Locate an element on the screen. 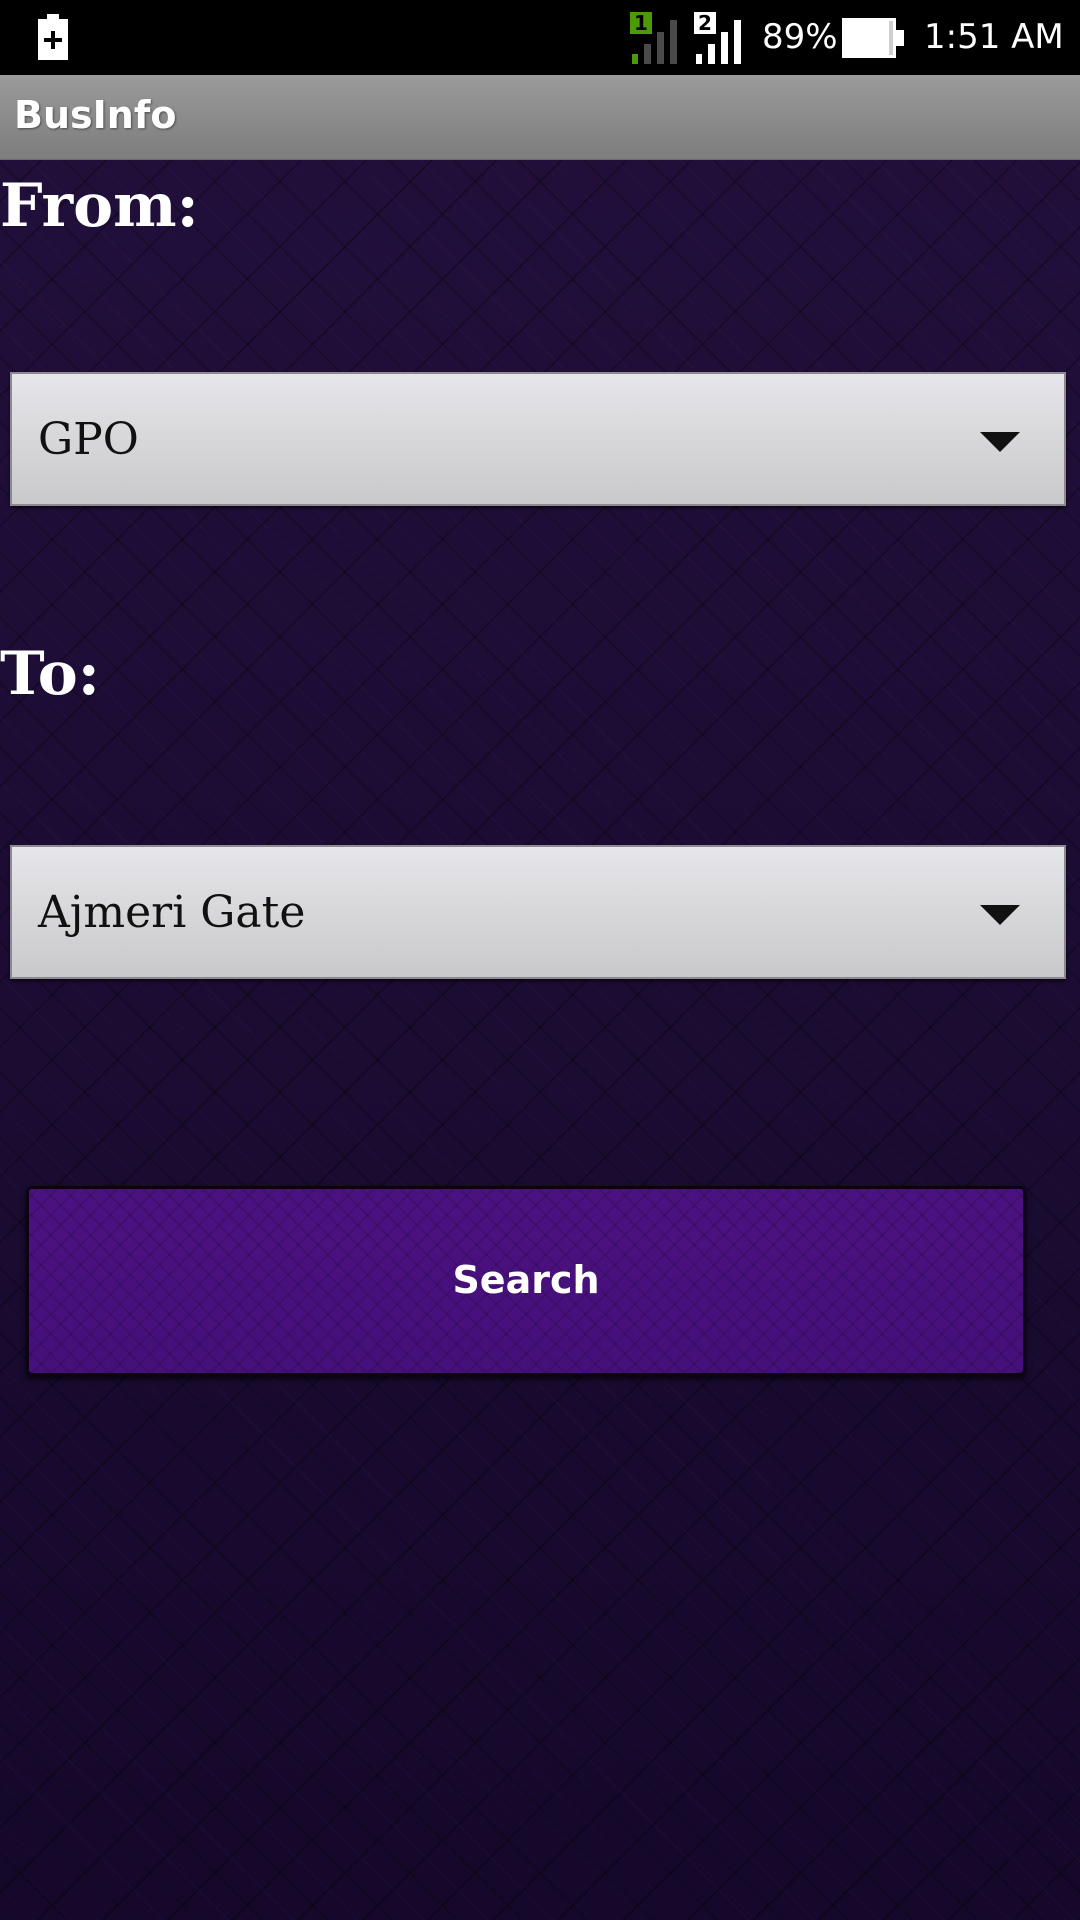 This screenshot has width=1080, height=1920. status-bar: 1 2 89% 1:51 AM is located at coordinates (540, 37).